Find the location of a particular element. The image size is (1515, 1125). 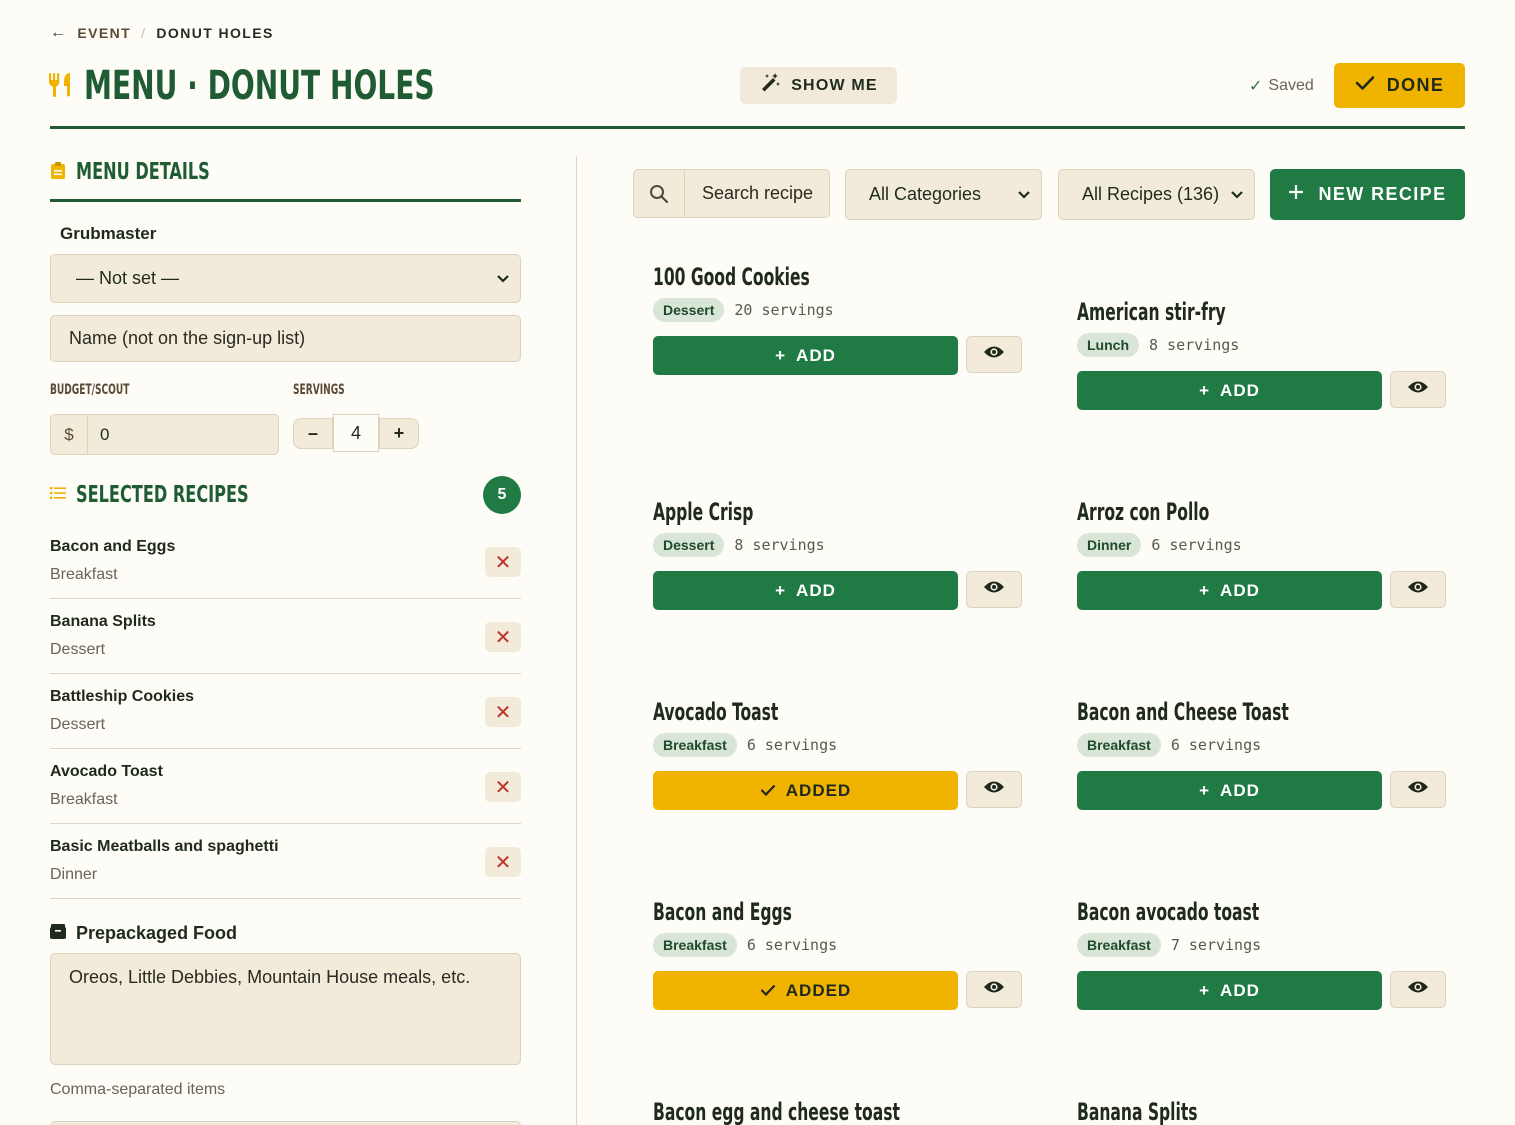

recipe-title: Apple Crisp is located at coordinates (786, 512).